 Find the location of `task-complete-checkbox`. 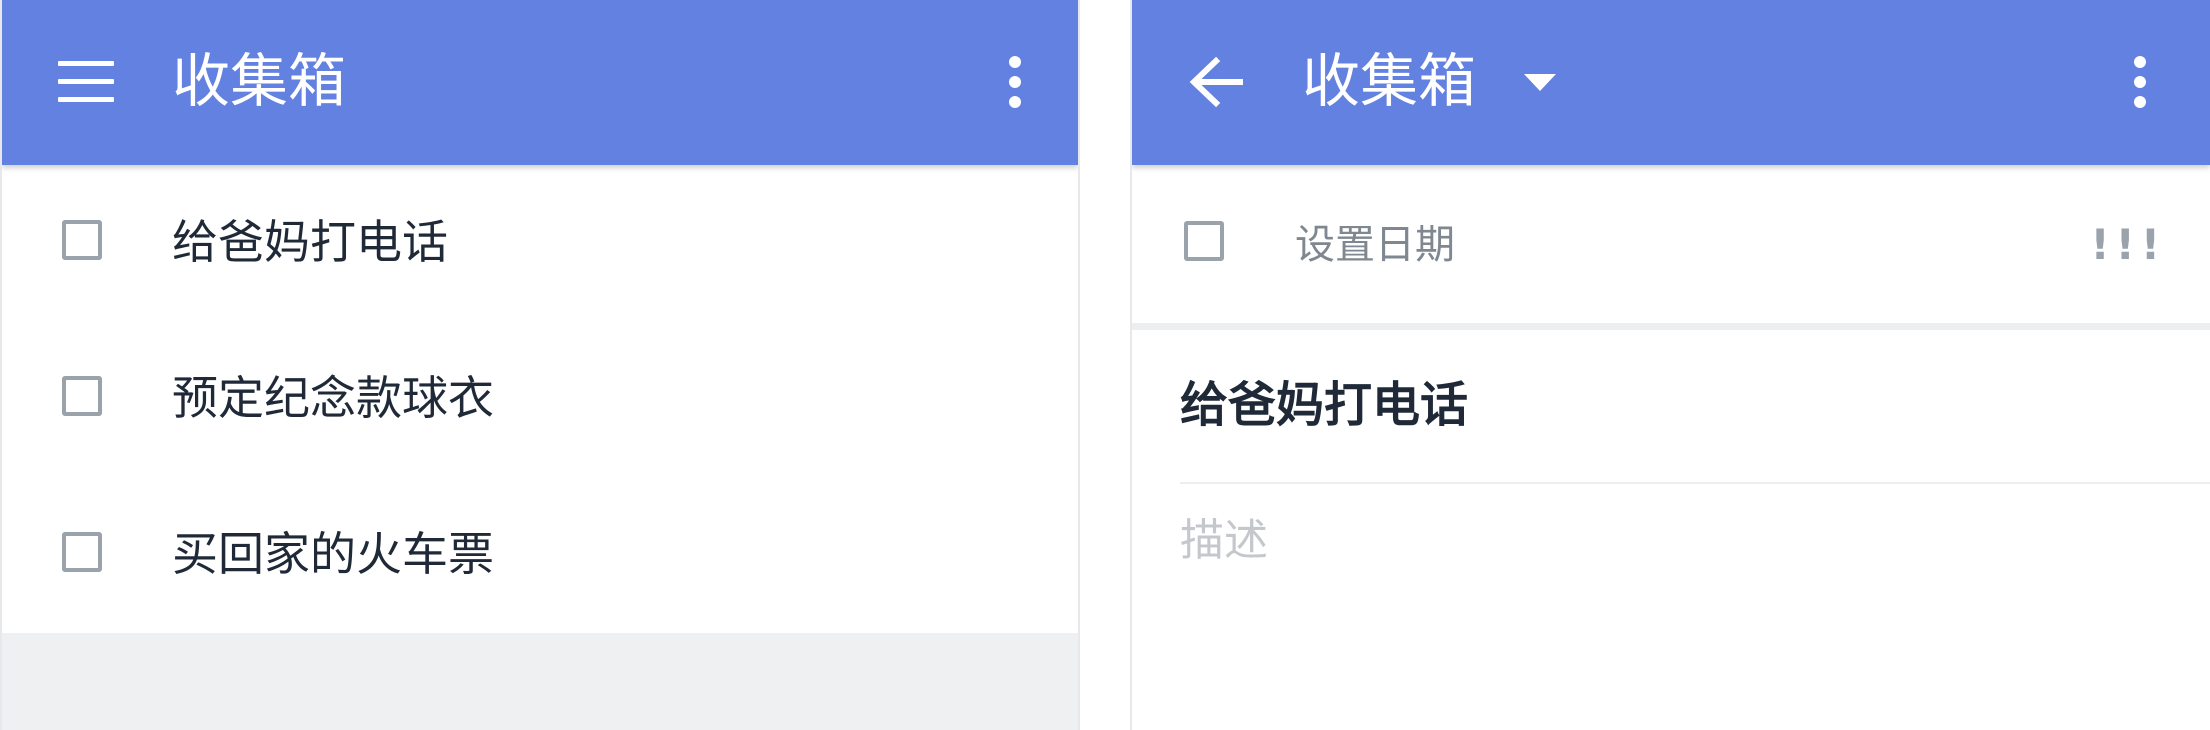

task-complete-checkbox is located at coordinates (1204, 241).